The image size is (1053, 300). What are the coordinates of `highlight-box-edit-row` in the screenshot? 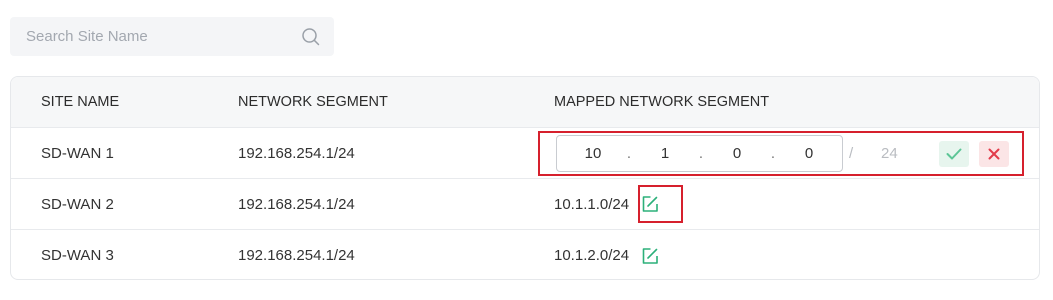 It's located at (781, 153).